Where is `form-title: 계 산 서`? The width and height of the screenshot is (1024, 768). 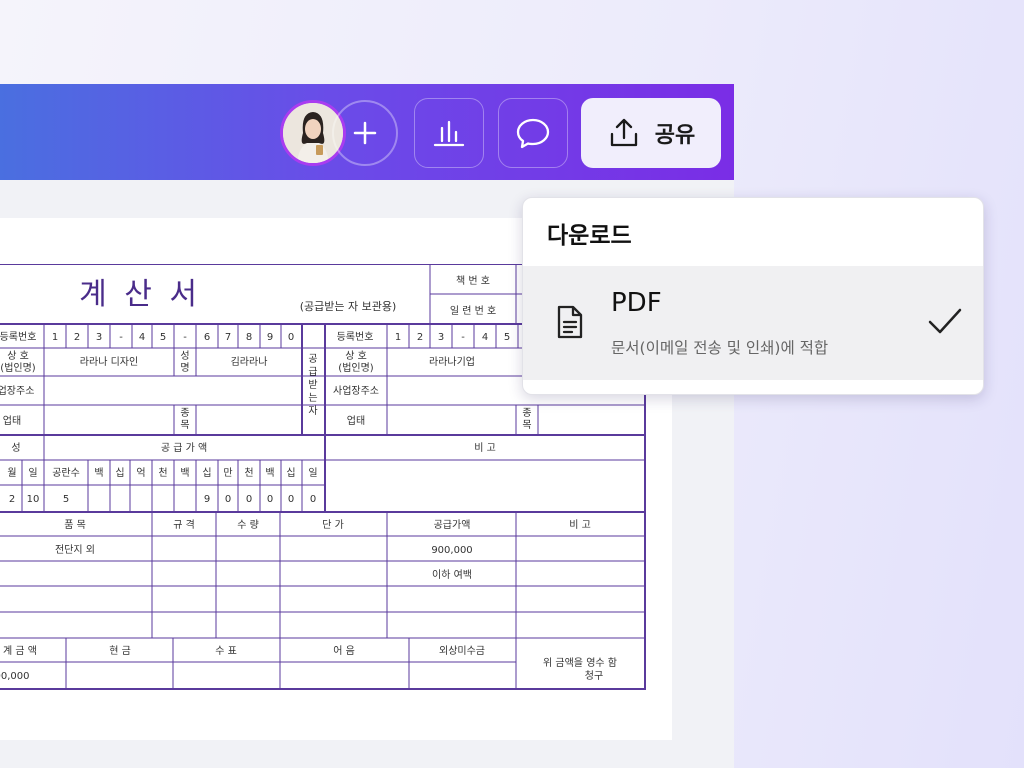
form-title: 계 산 서 is located at coordinates (140, 294).